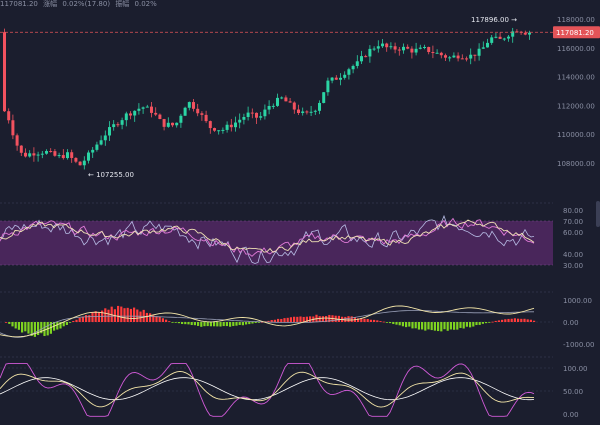 This screenshot has width=600, height=425. What do you see at coordinates (576, 20) in the screenshot?
I see `price-axis-tick: 118000.00` at bounding box center [576, 20].